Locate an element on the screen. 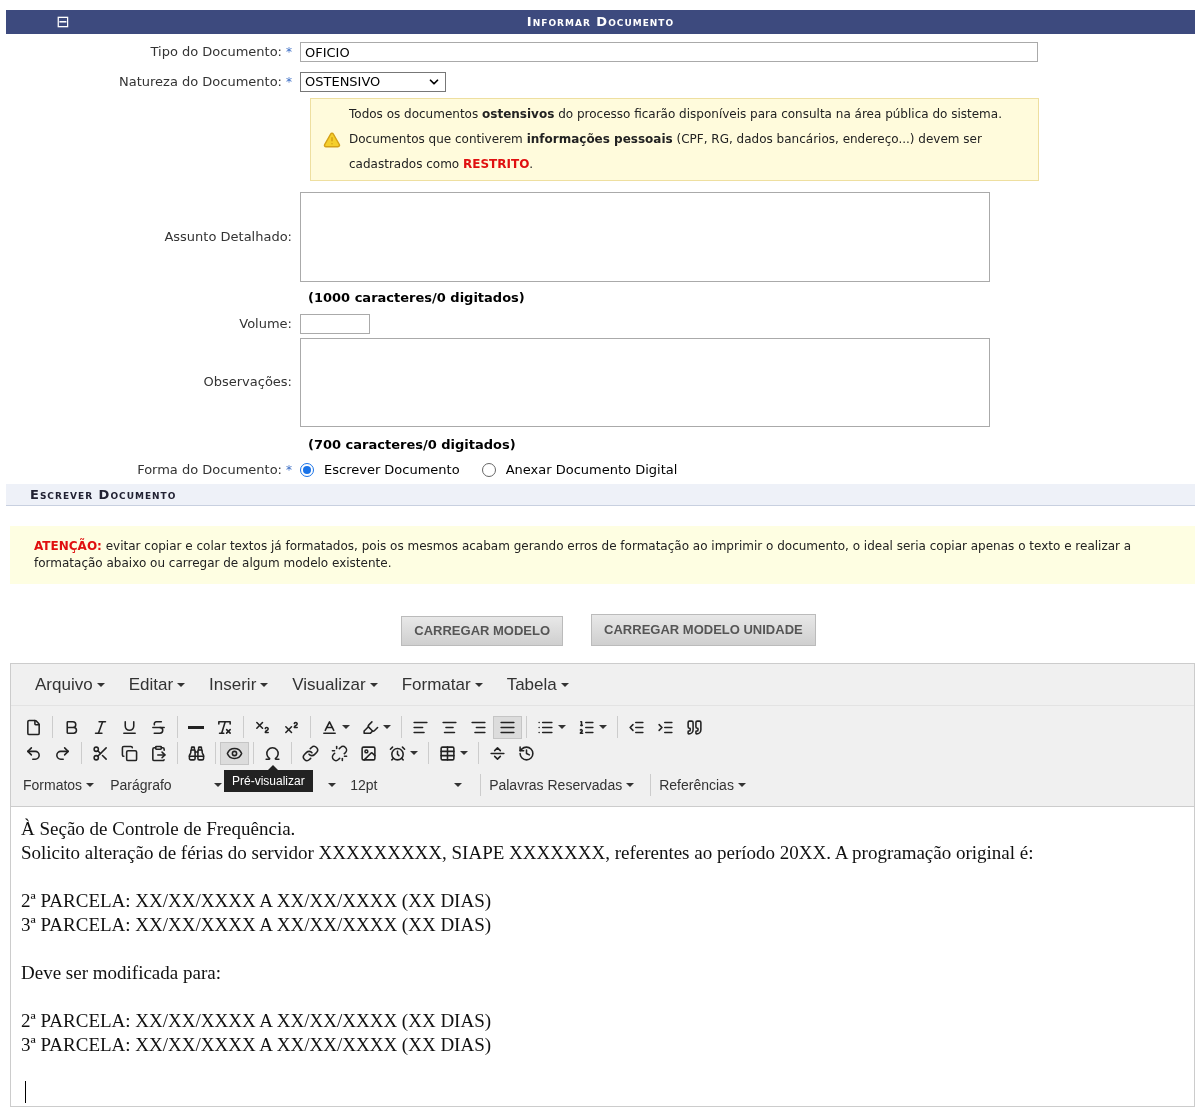 This screenshot has height=1115, width=1195. numbered-list-icon is located at coordinates (586, 727).